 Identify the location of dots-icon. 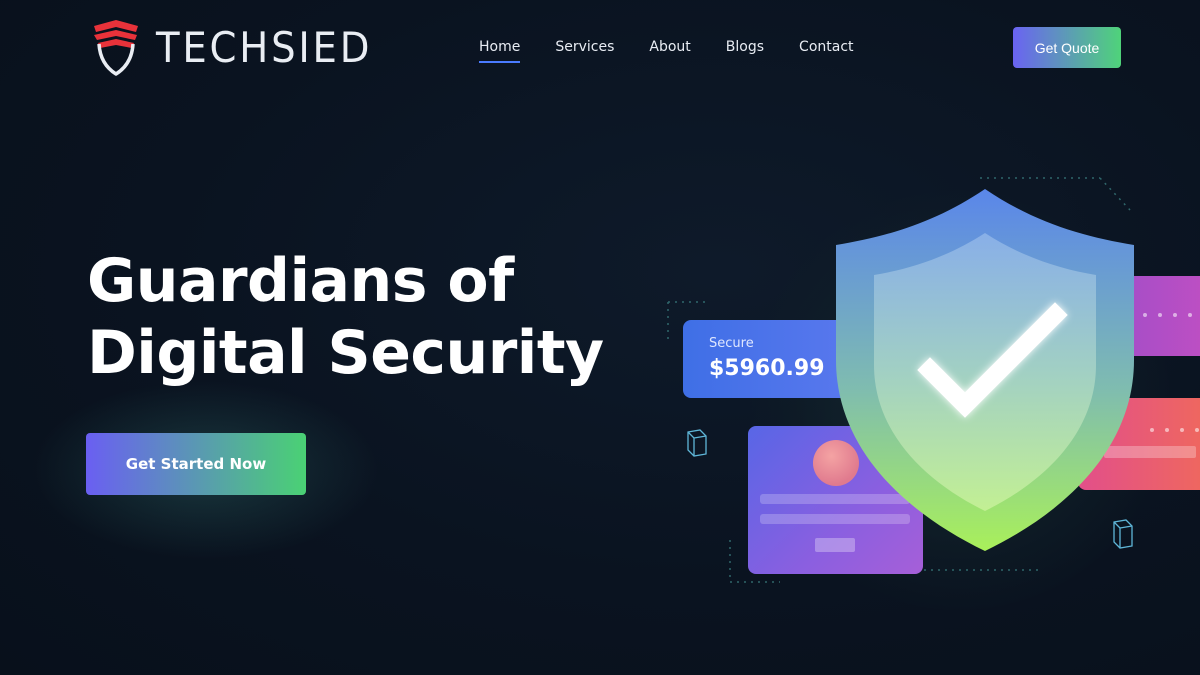
(1167, 315).